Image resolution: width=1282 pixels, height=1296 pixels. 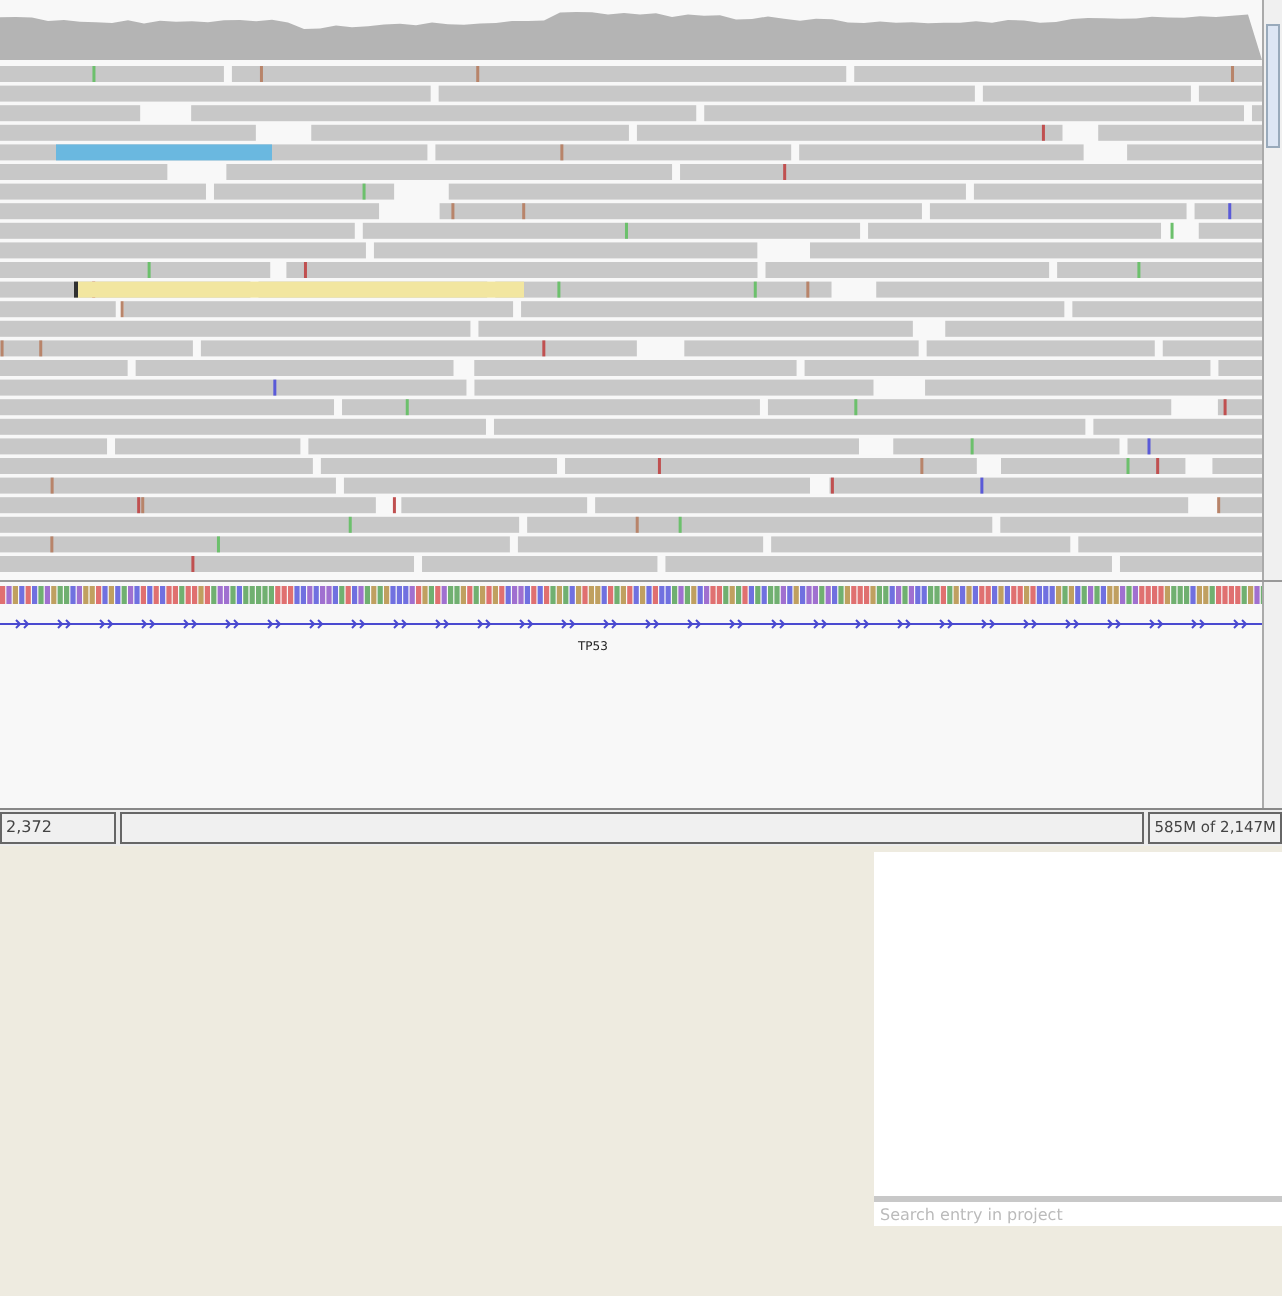 I want to click on position-readout: 2,372, so click(x=58, y=828).